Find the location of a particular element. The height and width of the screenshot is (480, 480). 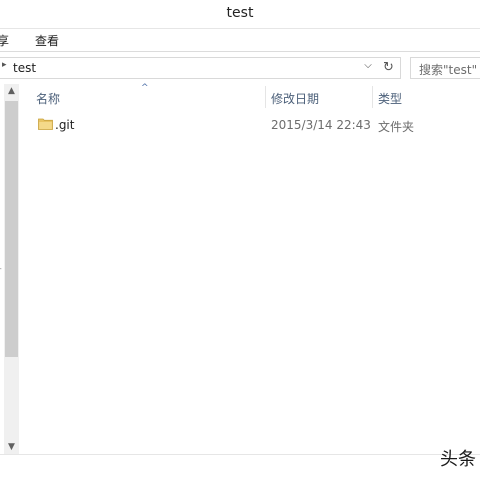

ribbon-tabs: 享 查看 is located at coordinates (240, 40).